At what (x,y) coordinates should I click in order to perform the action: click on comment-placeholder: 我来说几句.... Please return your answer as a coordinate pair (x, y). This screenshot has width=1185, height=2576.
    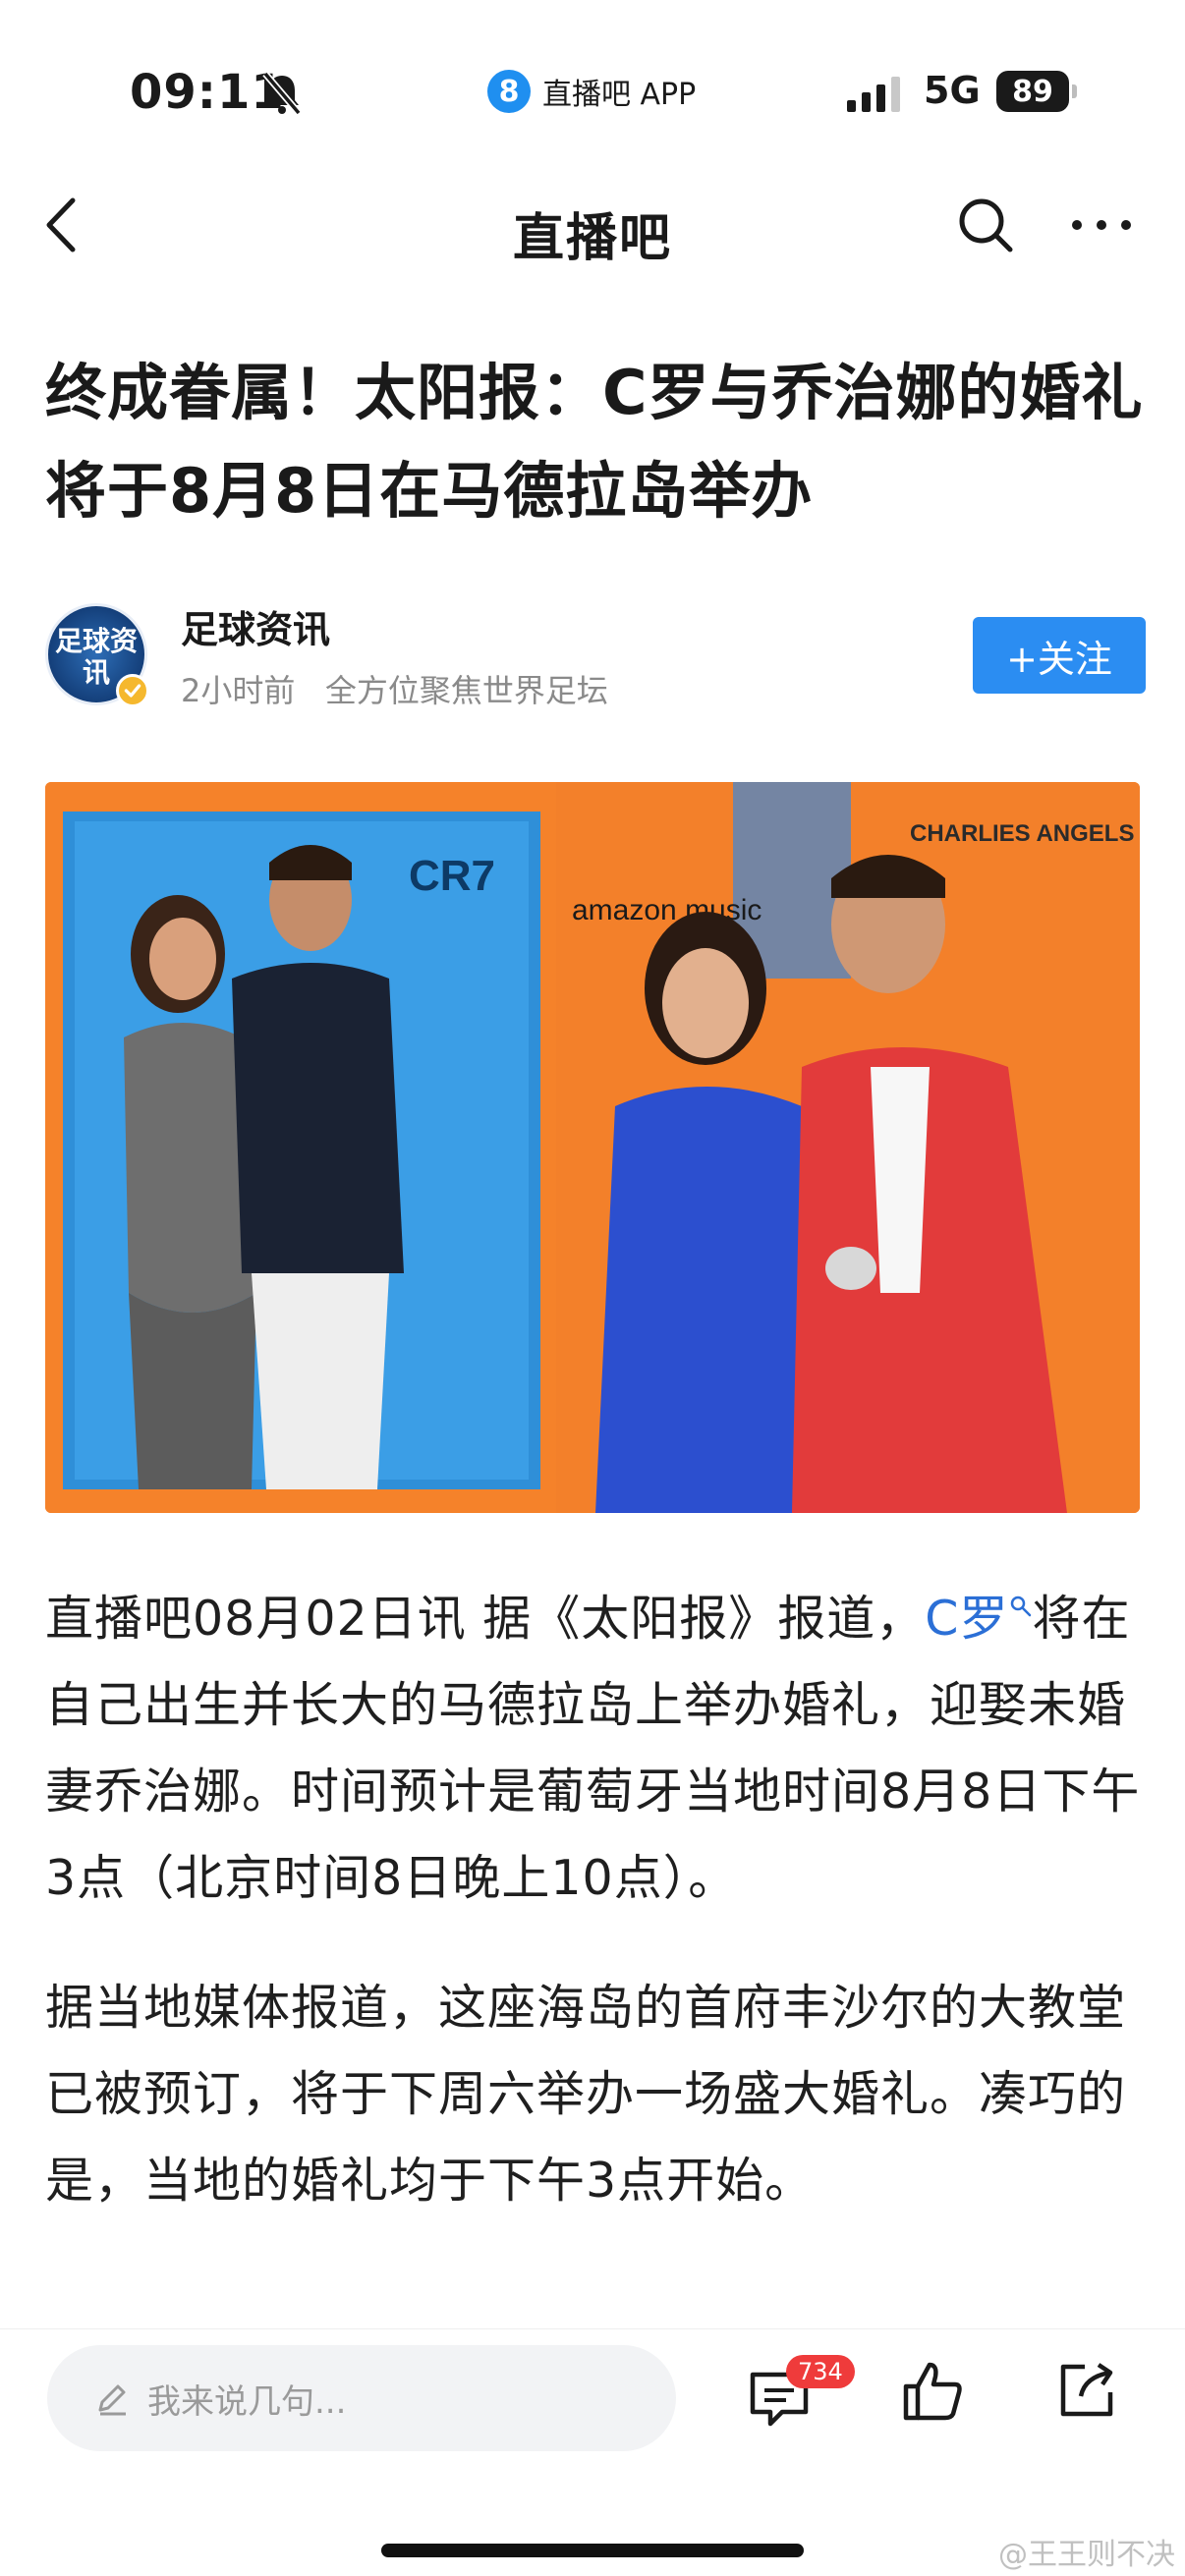
    Looking at the image, I should click on (247, 2401).